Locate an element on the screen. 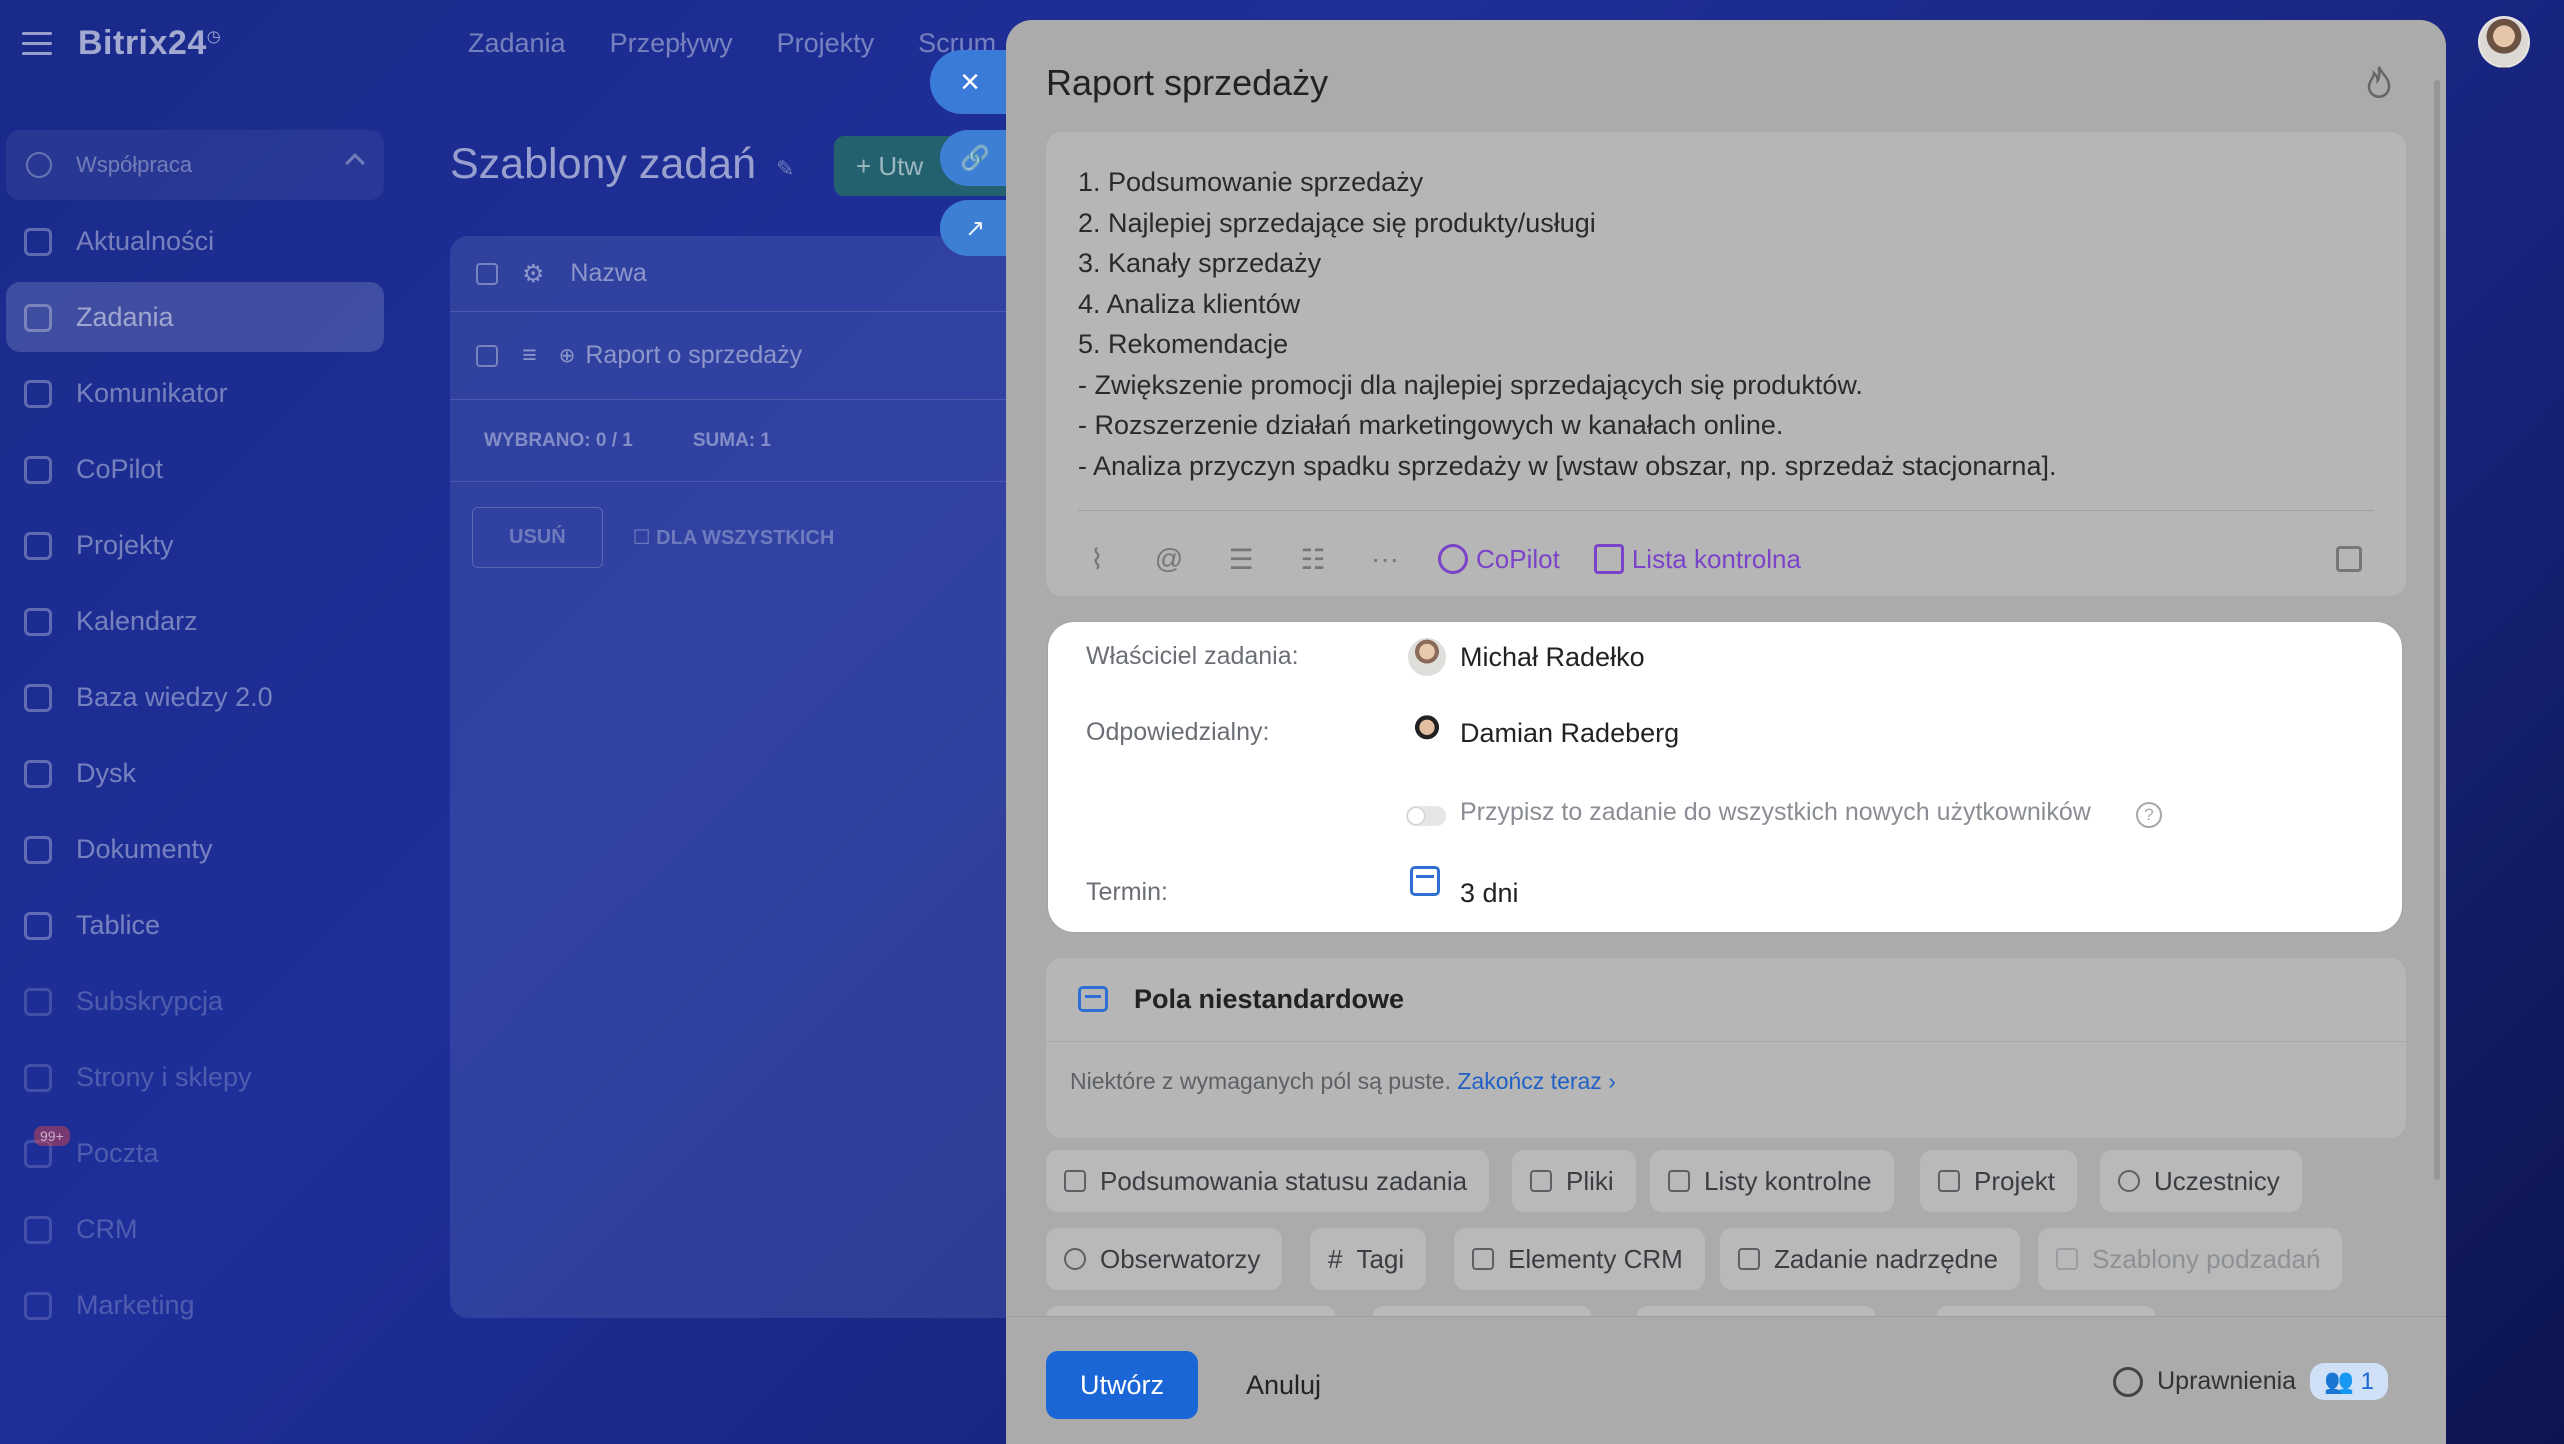 The width and height of the screenshot is (2564, 1444). deadline-label: Termin: is located at coordinates (1127, 892).